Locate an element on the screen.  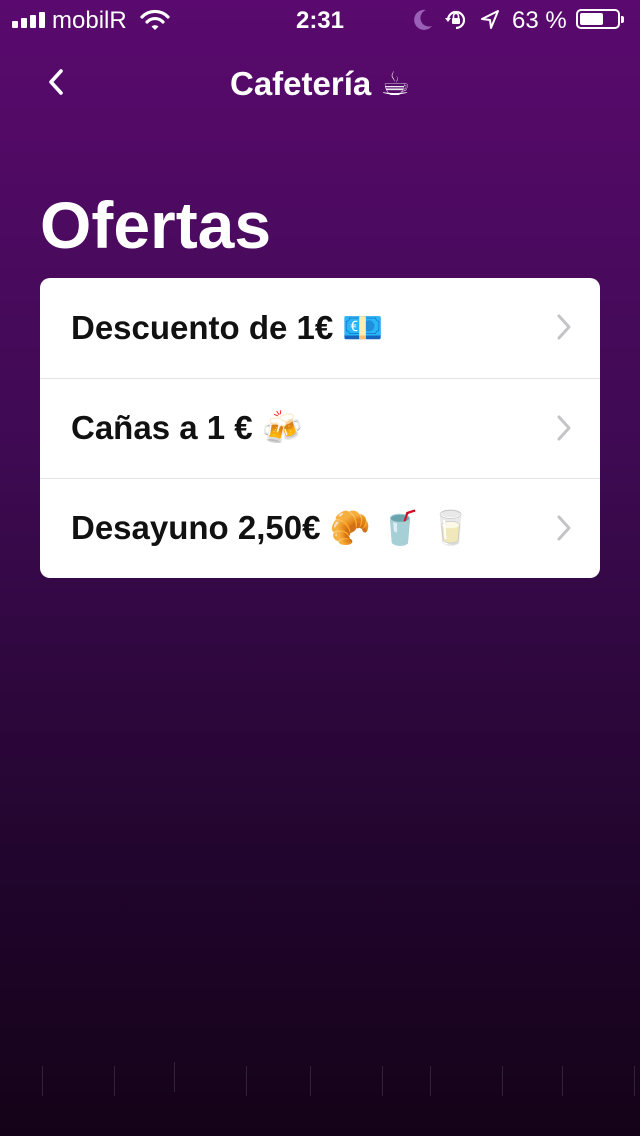
navigation-bar: Cafetería ☕ is located at coordinates (320, 84).